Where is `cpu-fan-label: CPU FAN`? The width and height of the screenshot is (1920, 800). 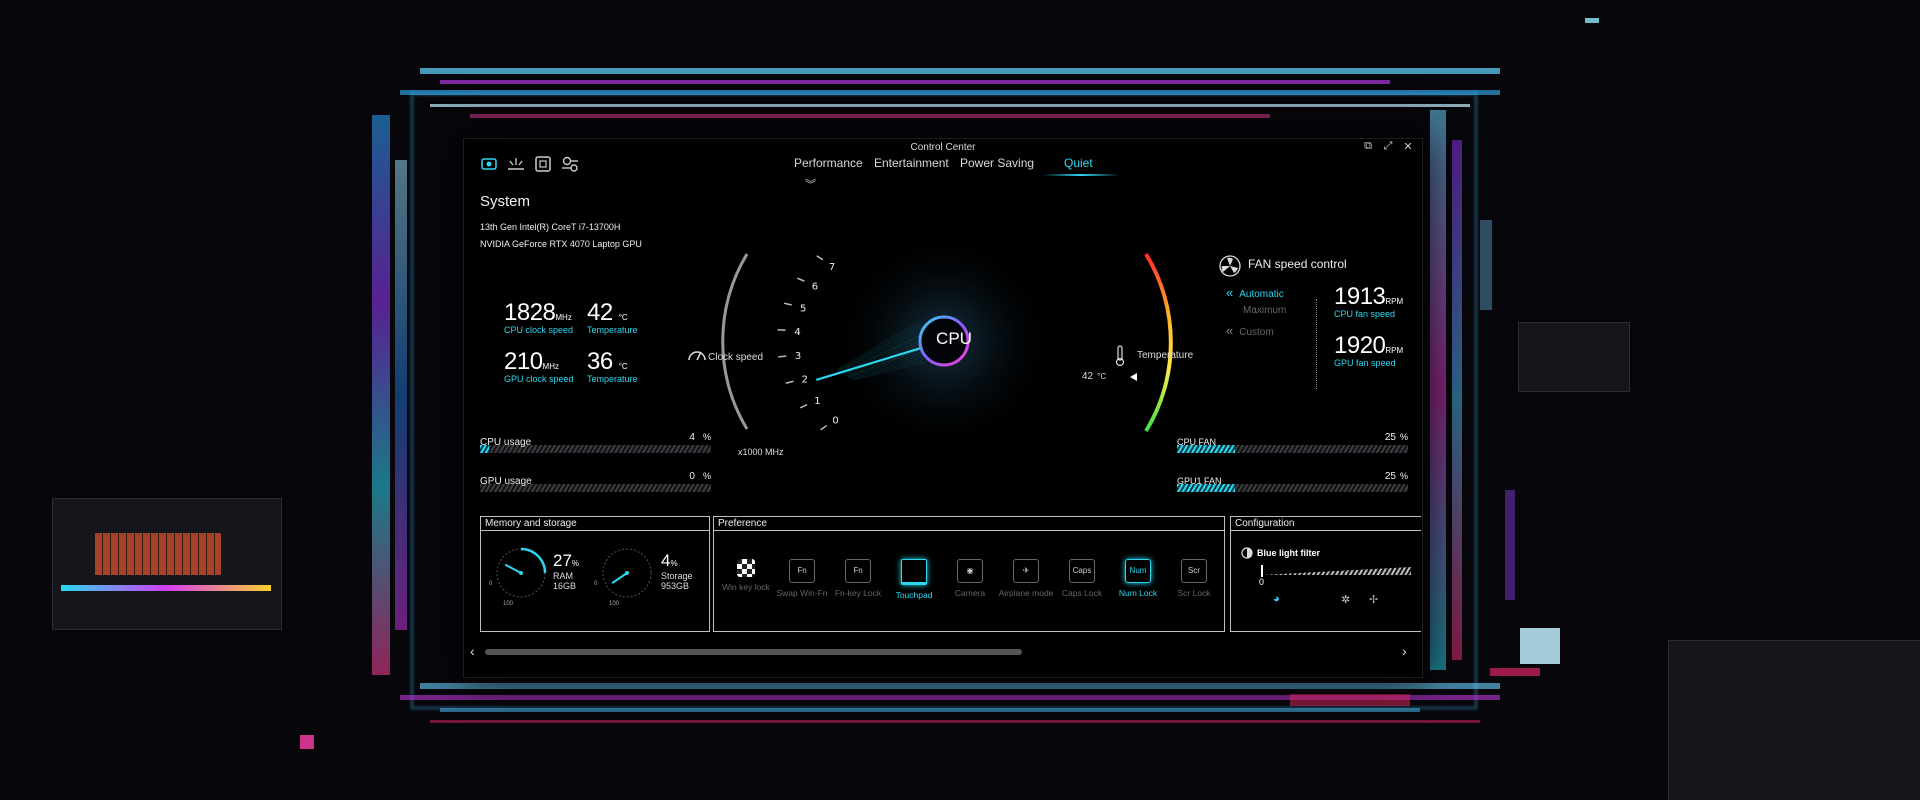 cpu-fan-label: CPU FAN is located at coordinates (1197, 442).